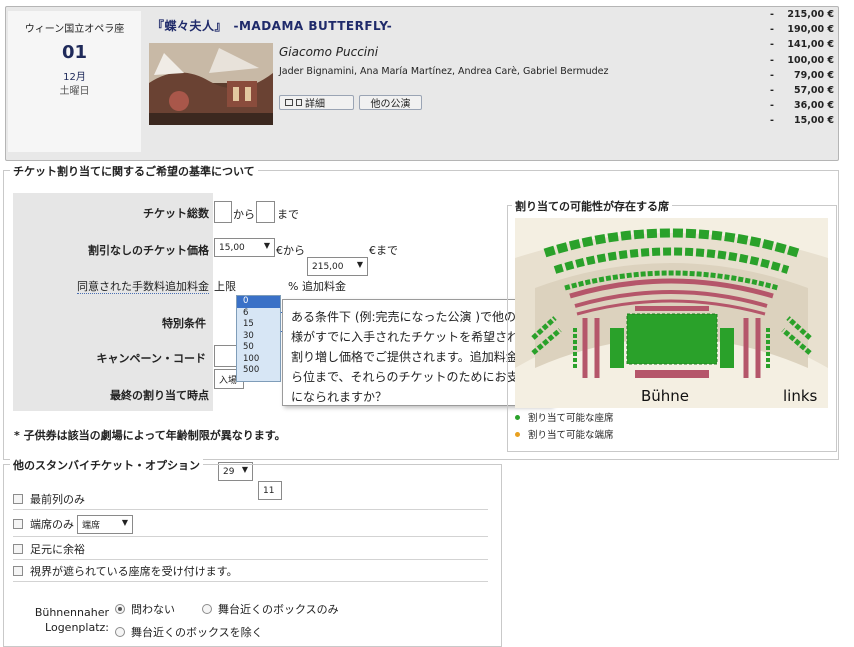  I want to click on image-icon, so click(289, 102).